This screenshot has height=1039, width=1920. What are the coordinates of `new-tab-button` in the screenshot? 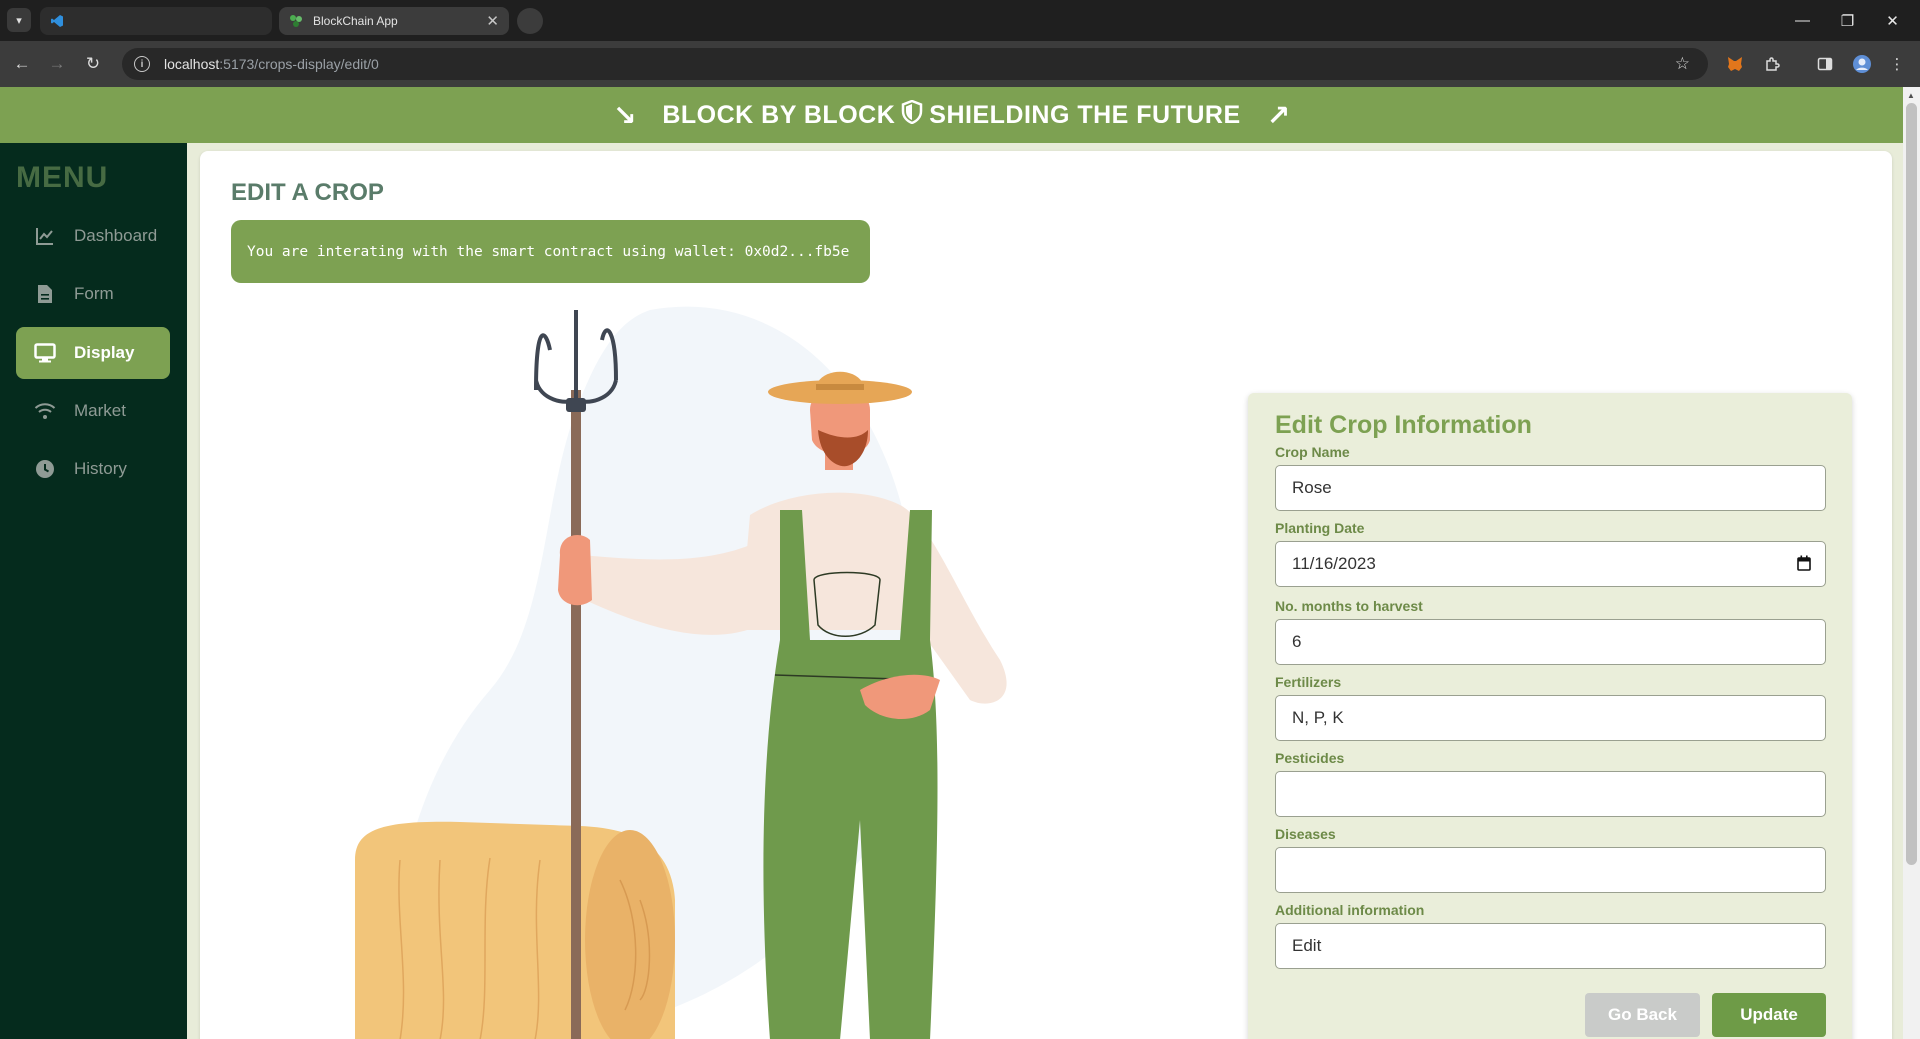 It's located at (530, 21).